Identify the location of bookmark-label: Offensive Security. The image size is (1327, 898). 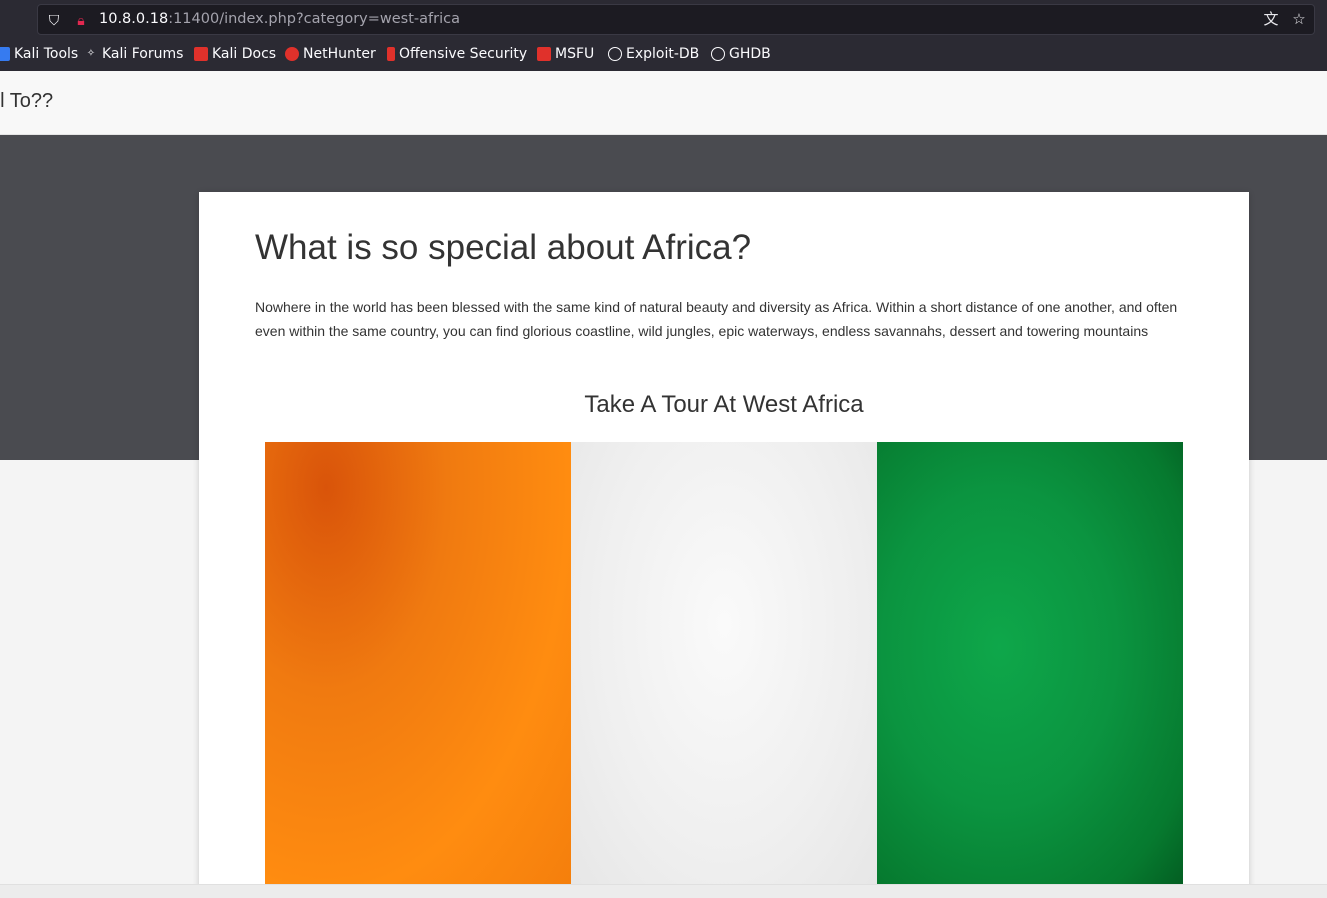
(463, 54).